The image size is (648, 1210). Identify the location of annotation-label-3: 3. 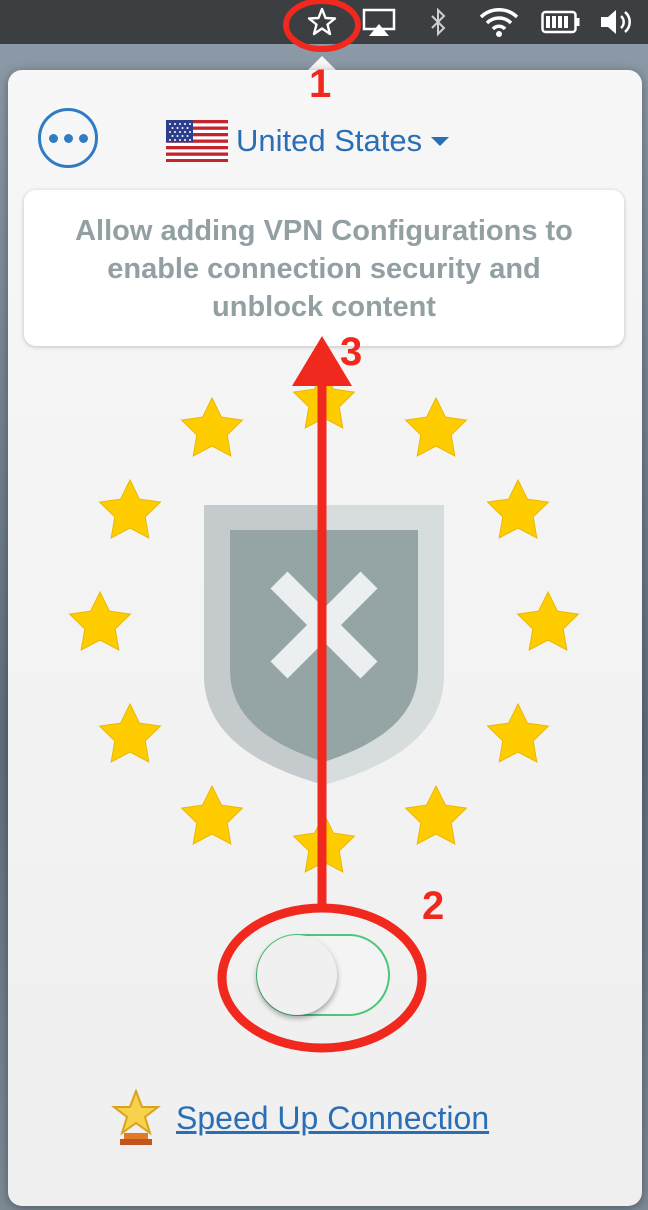
(351, 352).